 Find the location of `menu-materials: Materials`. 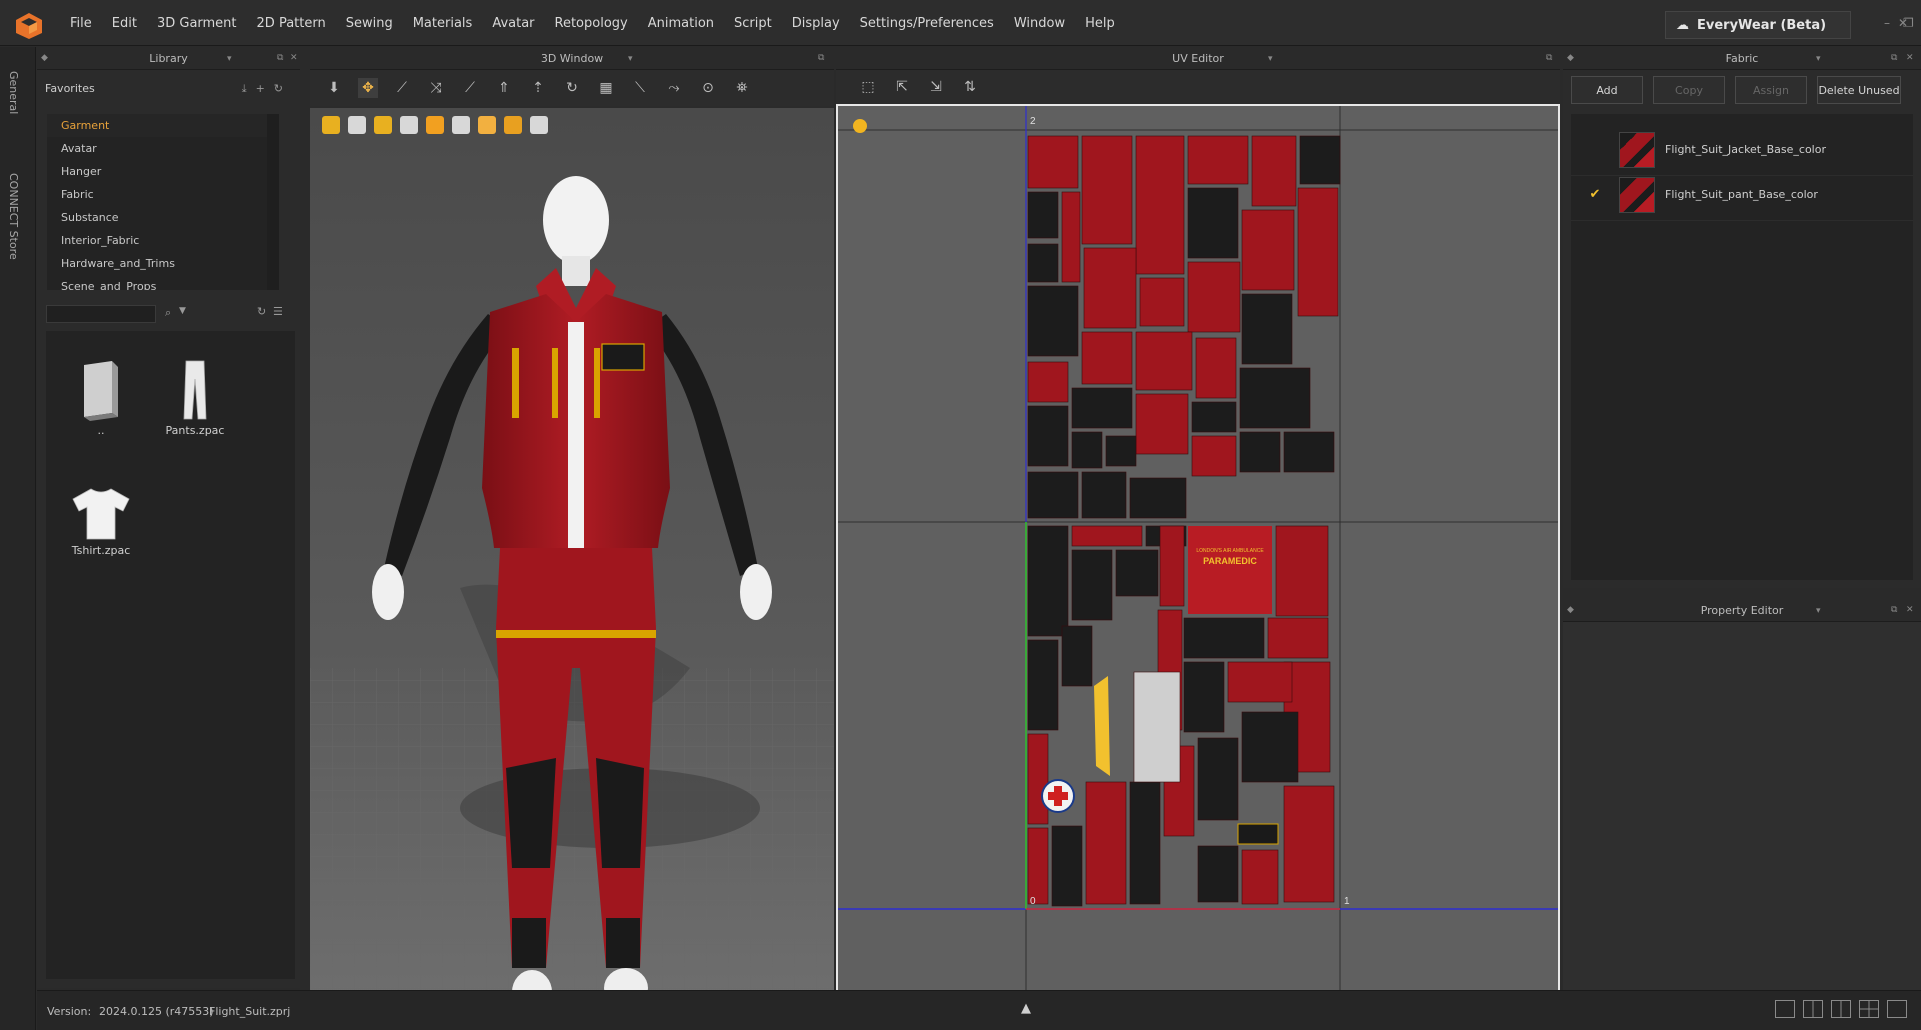

menu-materials: Materials is located at coordinates (443, 23).